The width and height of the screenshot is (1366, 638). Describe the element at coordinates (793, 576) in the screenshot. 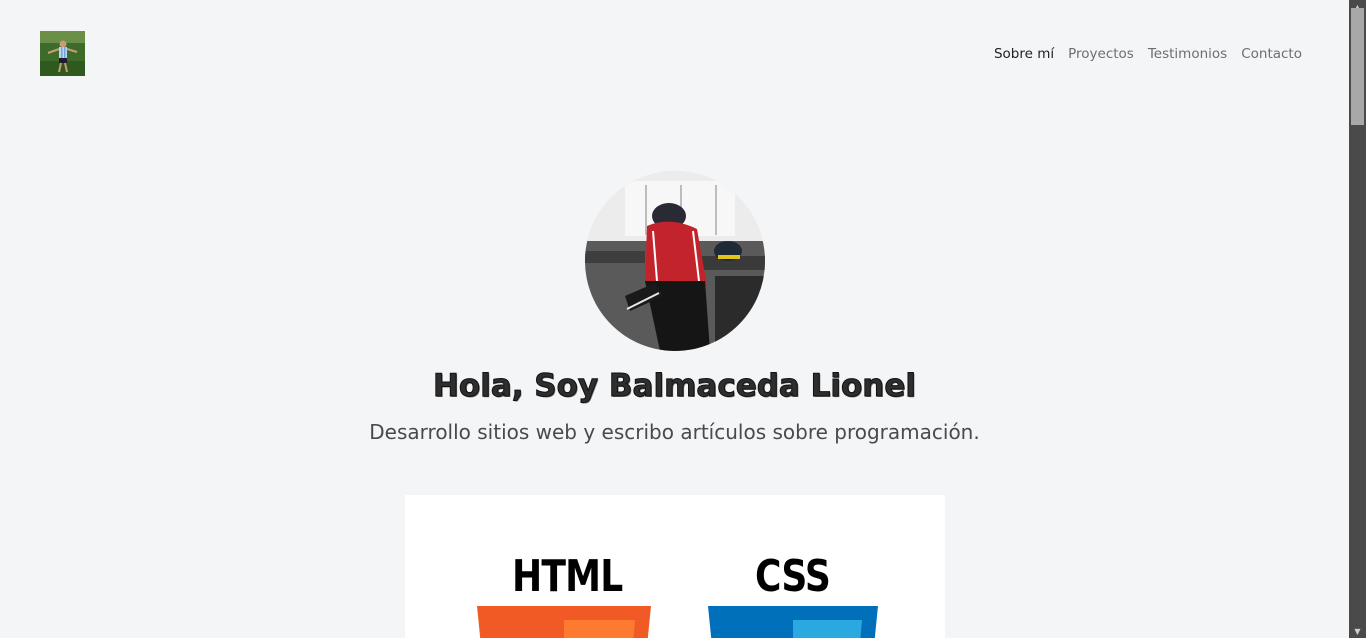

I see `css-label: CSS` at that location.